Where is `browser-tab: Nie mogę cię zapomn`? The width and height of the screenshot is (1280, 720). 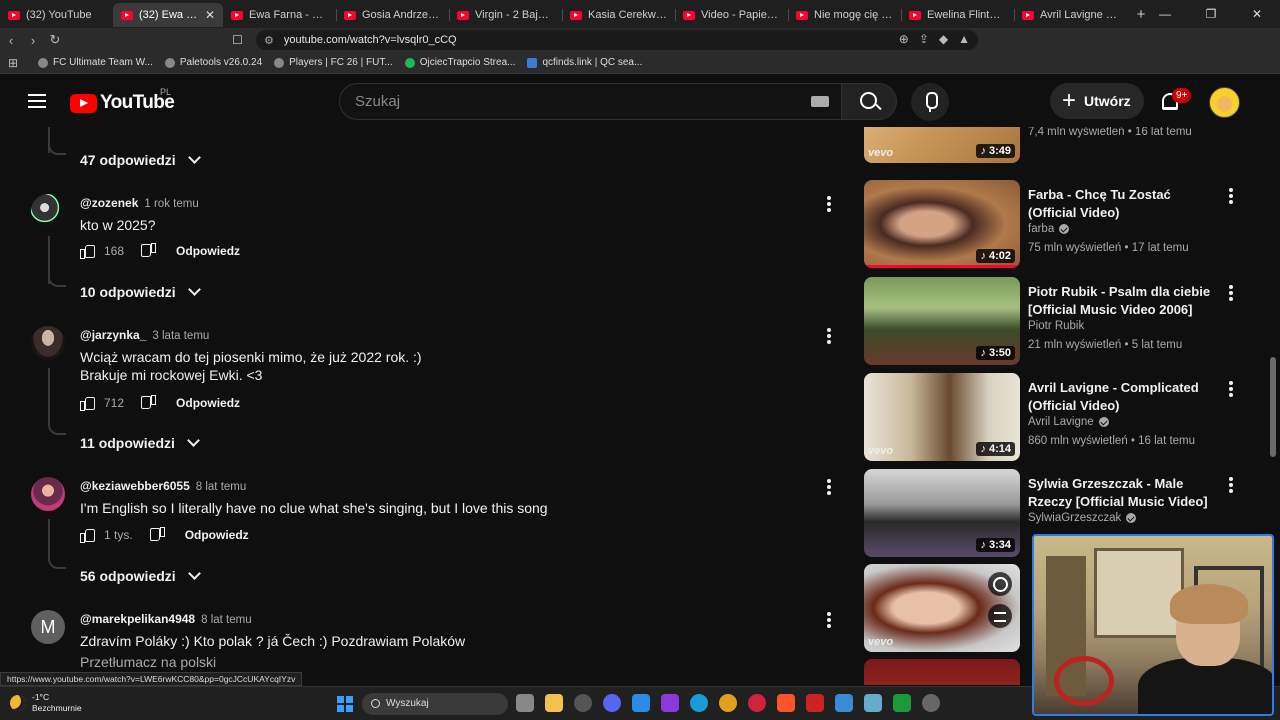
browser-tab: Nie mogę cię zapomn is located at coordinates (844, 15).